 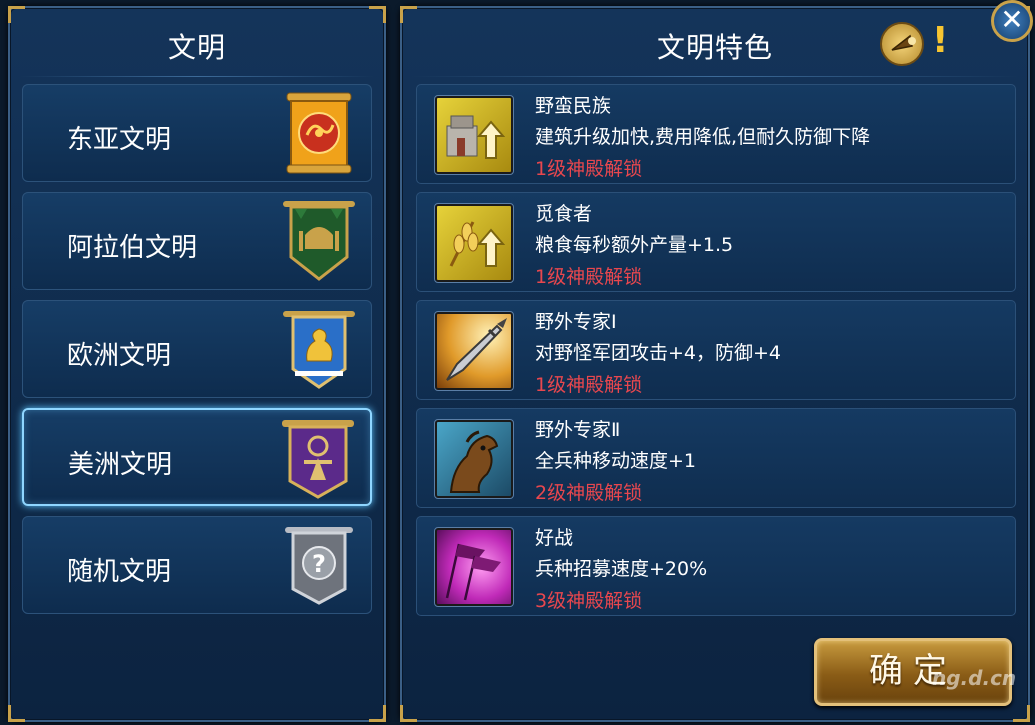 I want to click on feature-name: 野外专家Ⅰ, so click(x=576, y=322).